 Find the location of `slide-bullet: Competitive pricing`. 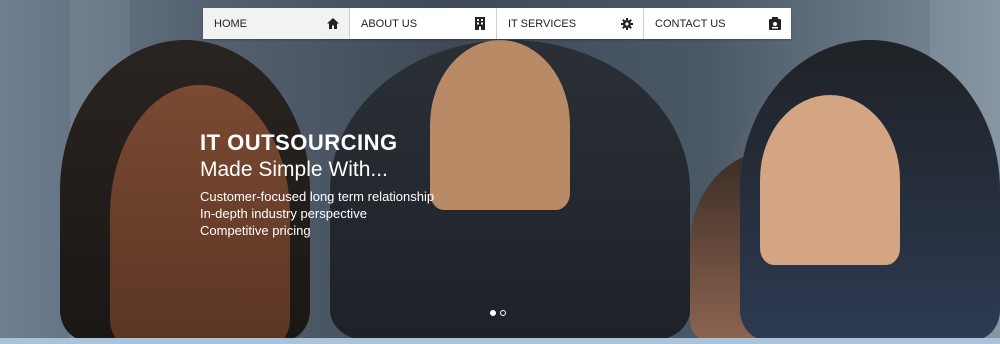

slide-bullet: Competitive pricing is located at coordinates (255, 230).